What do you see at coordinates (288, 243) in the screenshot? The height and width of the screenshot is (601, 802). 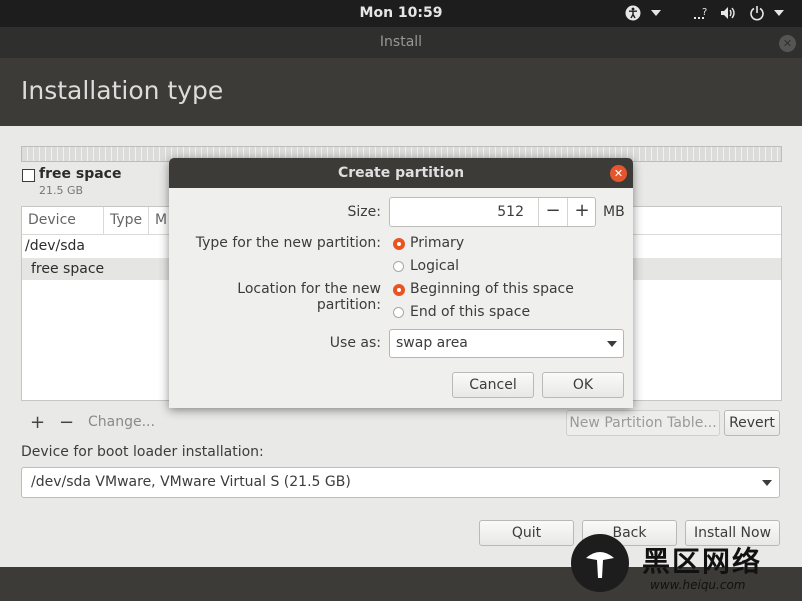 I see `partition-type-label: Type for the new partition:` at bounding box center [288, 243].